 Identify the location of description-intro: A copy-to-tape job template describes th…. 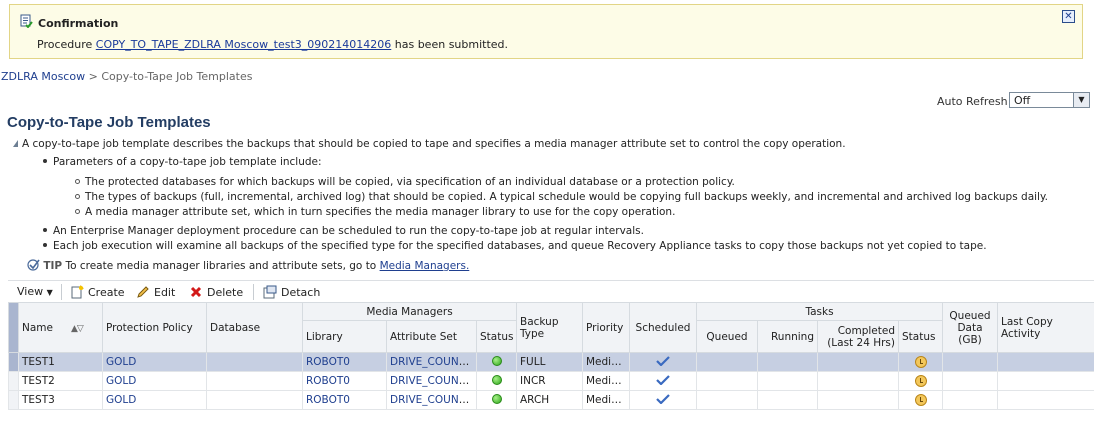
(429, 144).